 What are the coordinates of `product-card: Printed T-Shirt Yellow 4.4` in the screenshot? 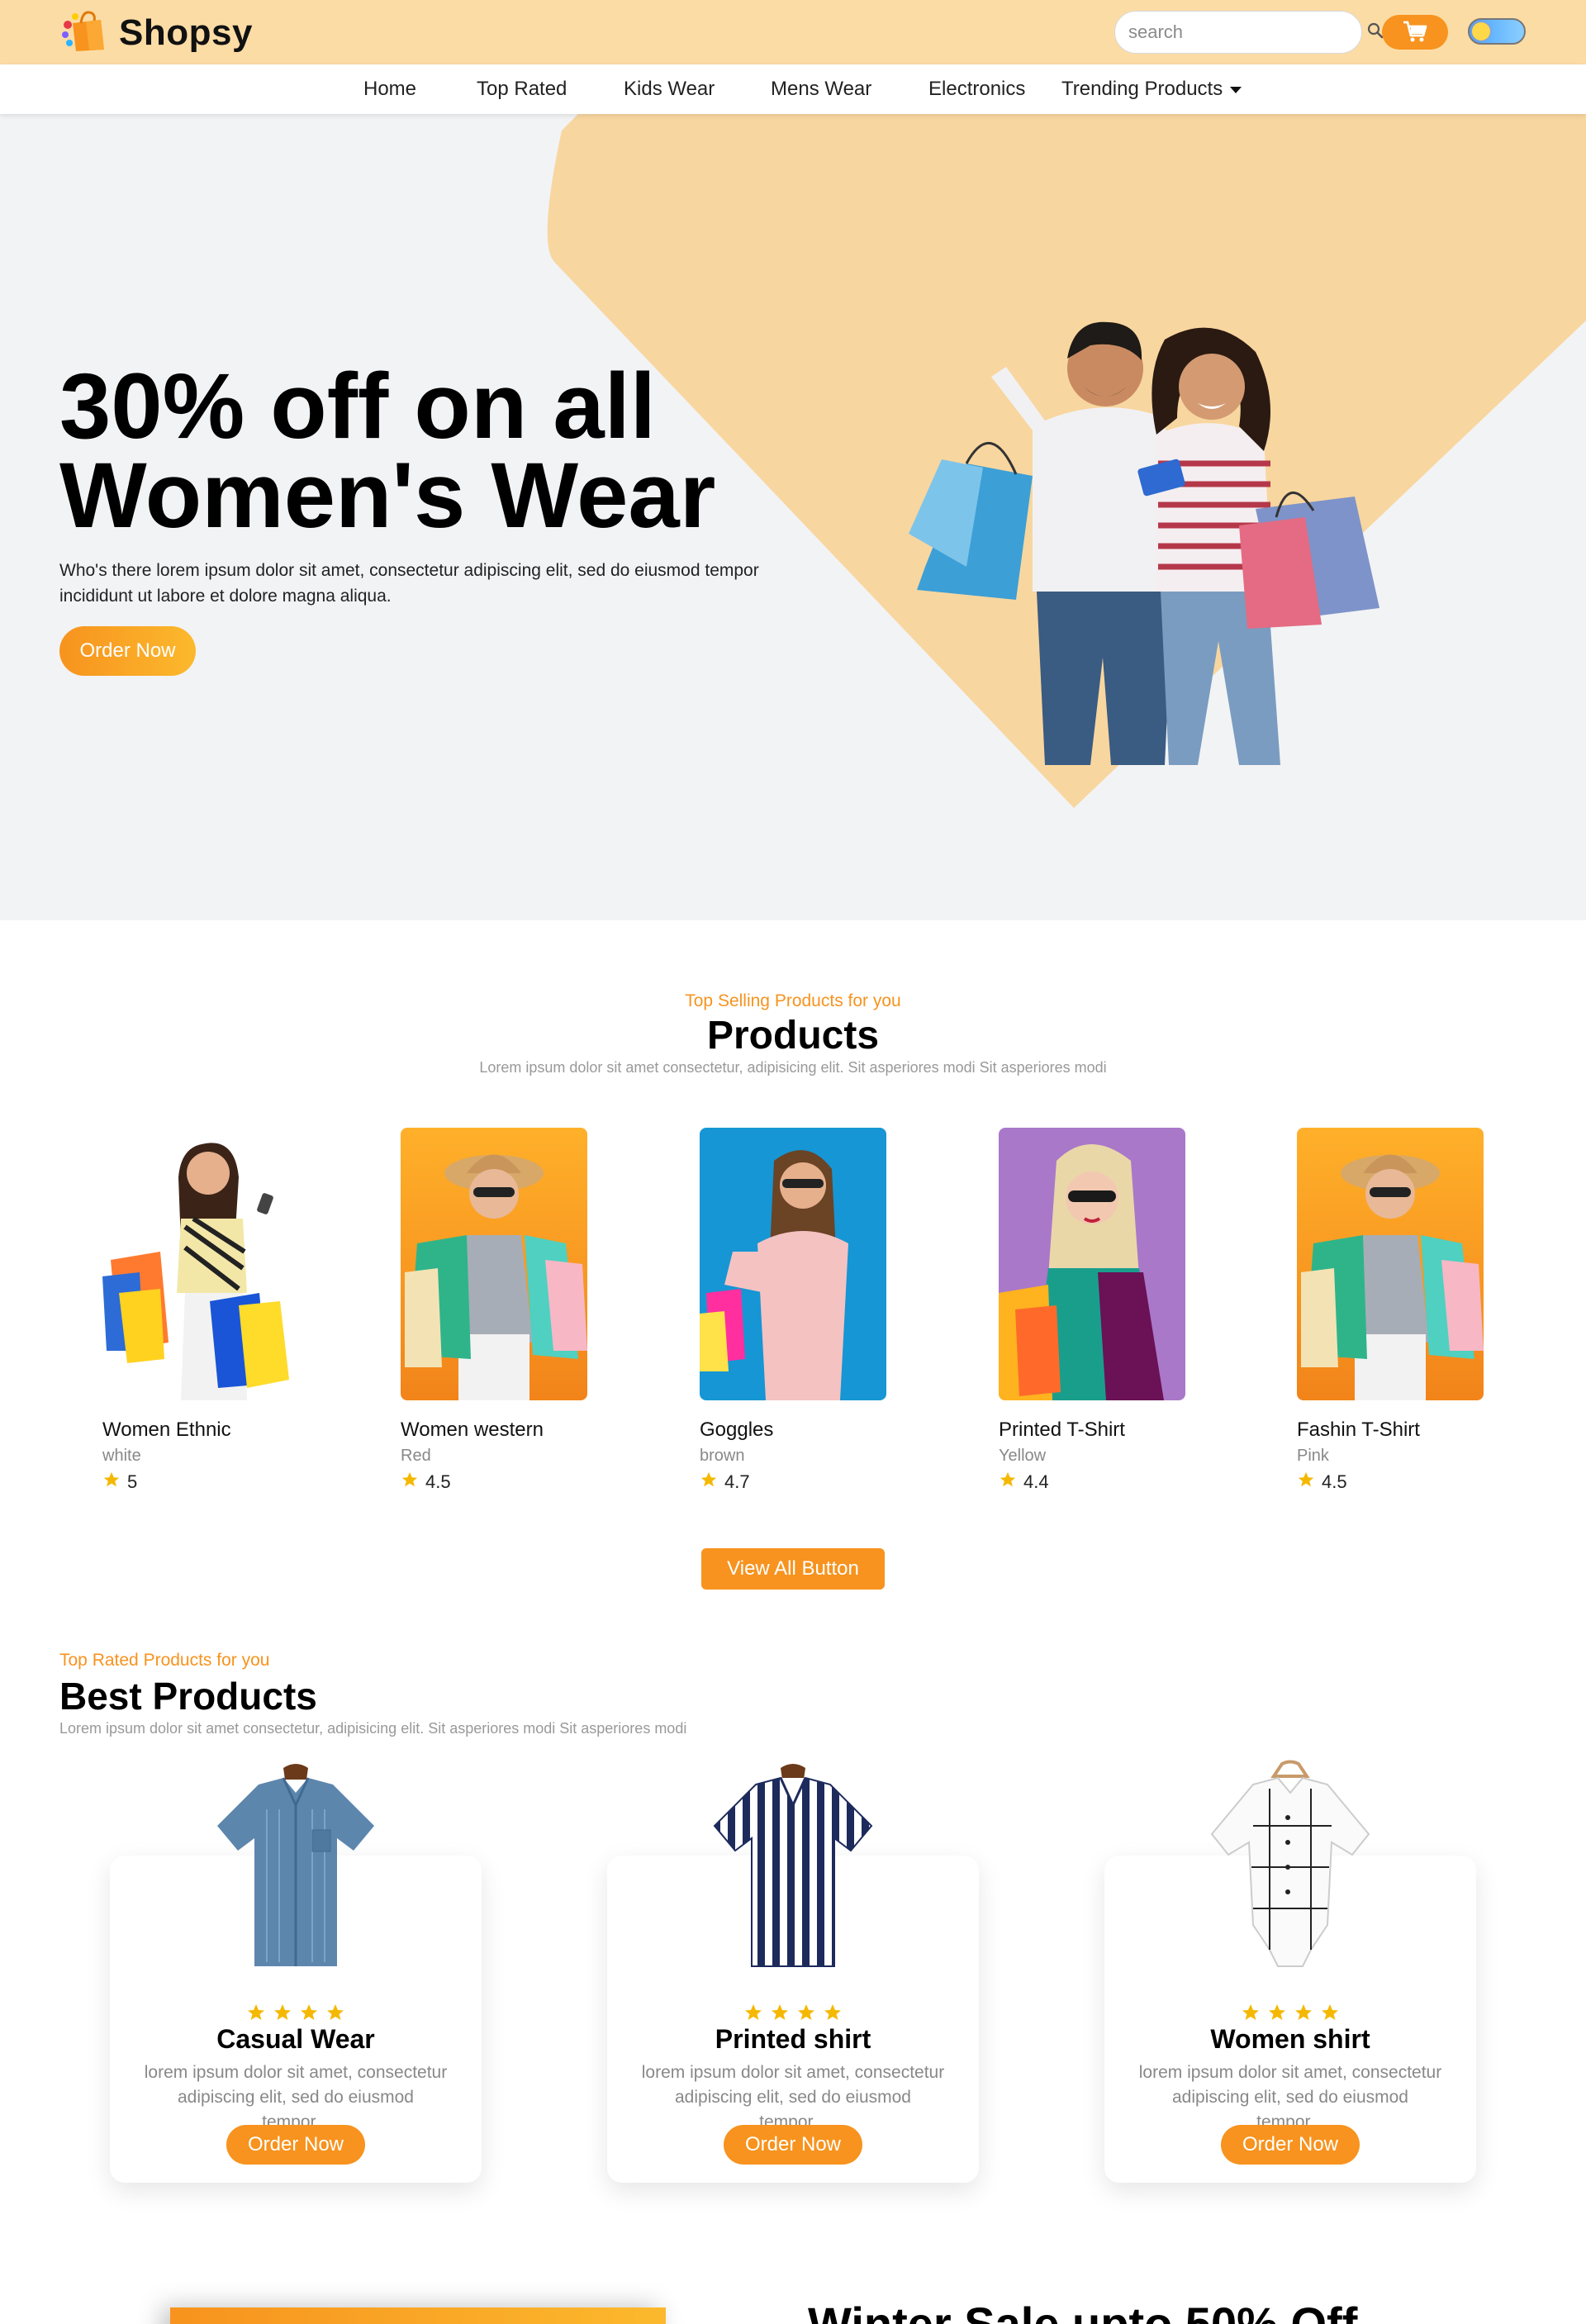 It's located at (1092, 1311).